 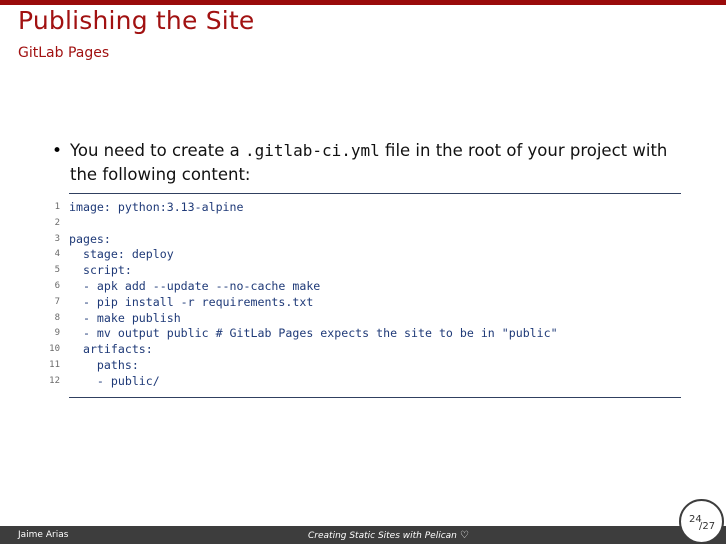 What do you see at coordinates (360, 366) in the screenshot?
I see `code-line: 11 paths:` at bounding box center [360, 366].